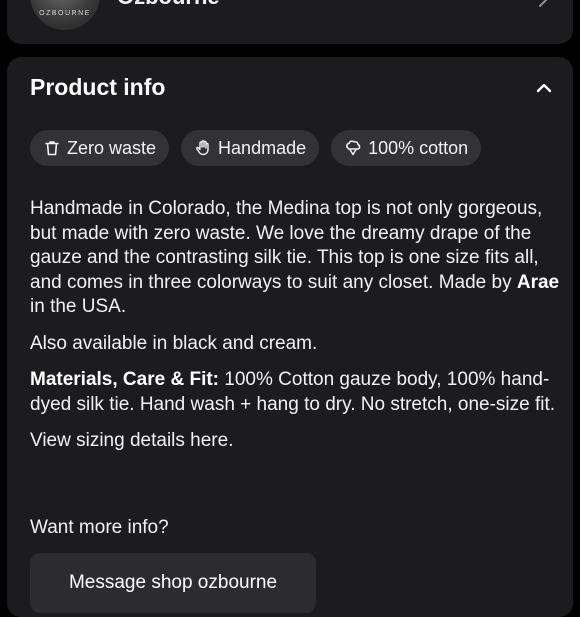 This screenshot has width=580, height=617. Describe the element at coordinates (543, 4) in the screenshot. I see `chevron-right-icon` at that location.